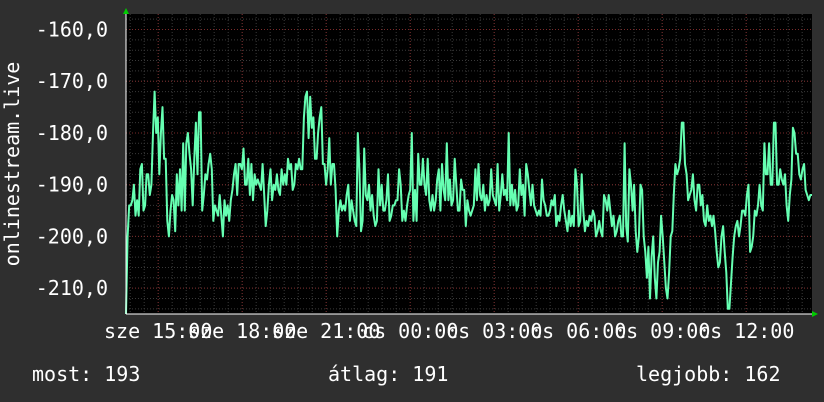 This screenshot has width=824, height=402. What do you see at coordinates (12, 164) in the screenshot?
I see `y-axis-label: onlinestream.live` at bounding box center [12, 164].